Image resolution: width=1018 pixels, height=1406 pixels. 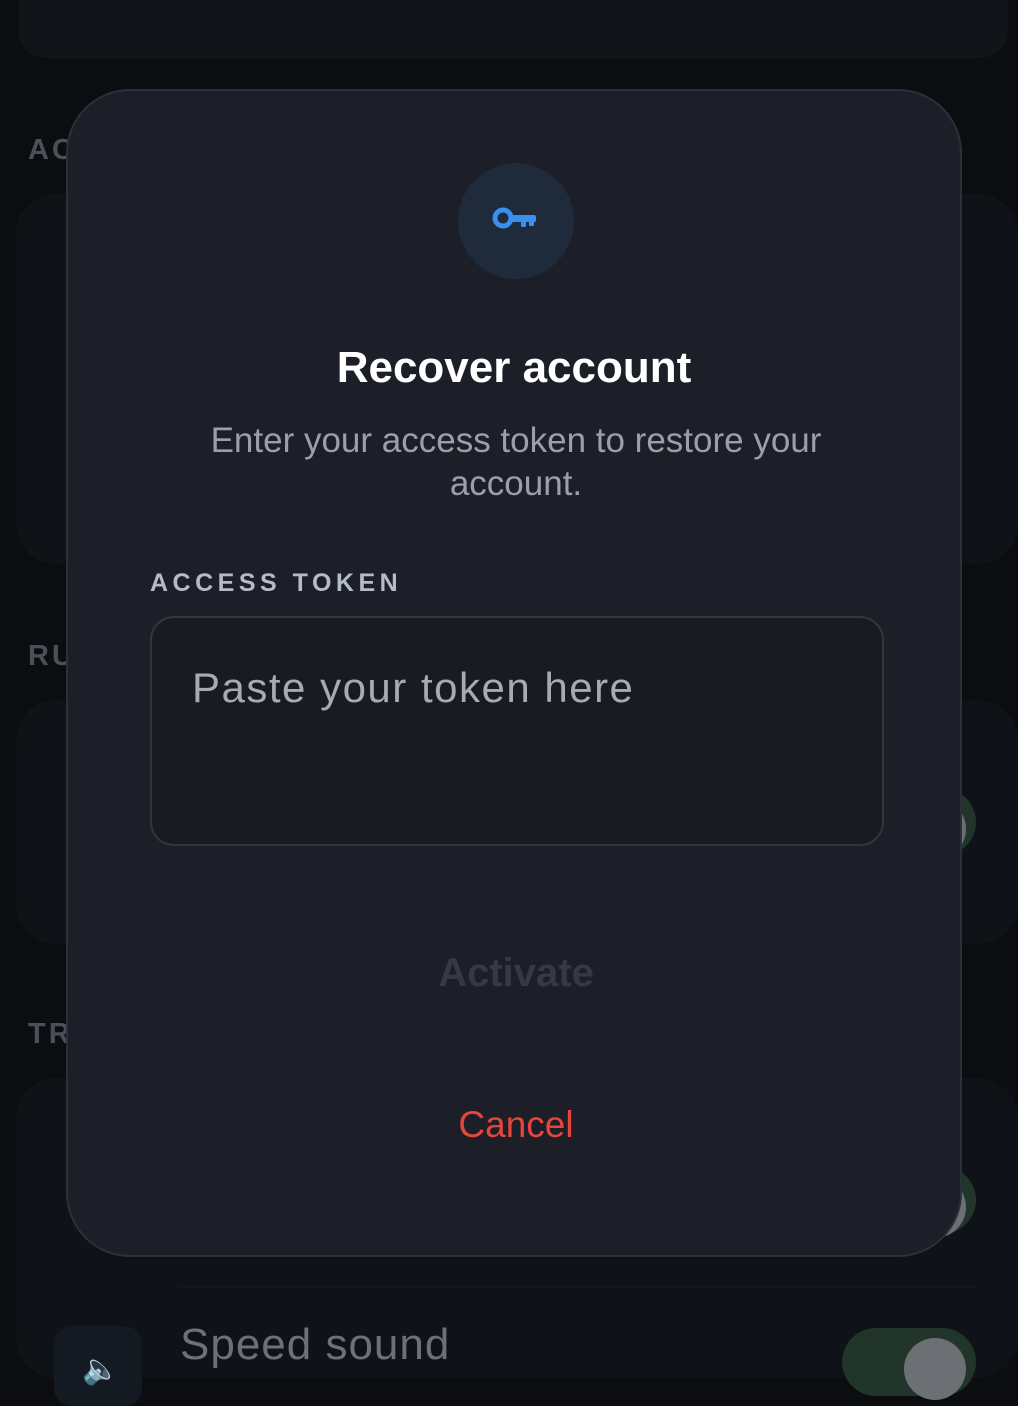 What do you see at coordinates (516, 973) in the screenshot?
I see `activate-button: Activate` at bounding box center [516, 973].